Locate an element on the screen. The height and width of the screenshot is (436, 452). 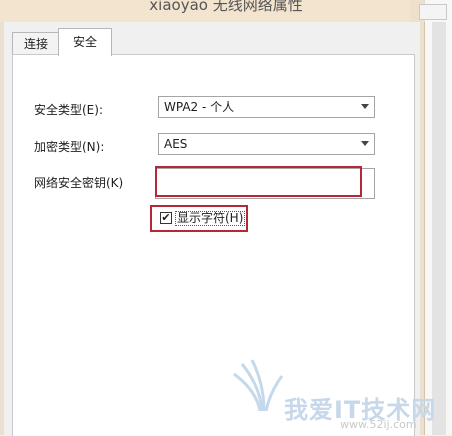
watermark-logo-icon is located at coordinates (258, 385).